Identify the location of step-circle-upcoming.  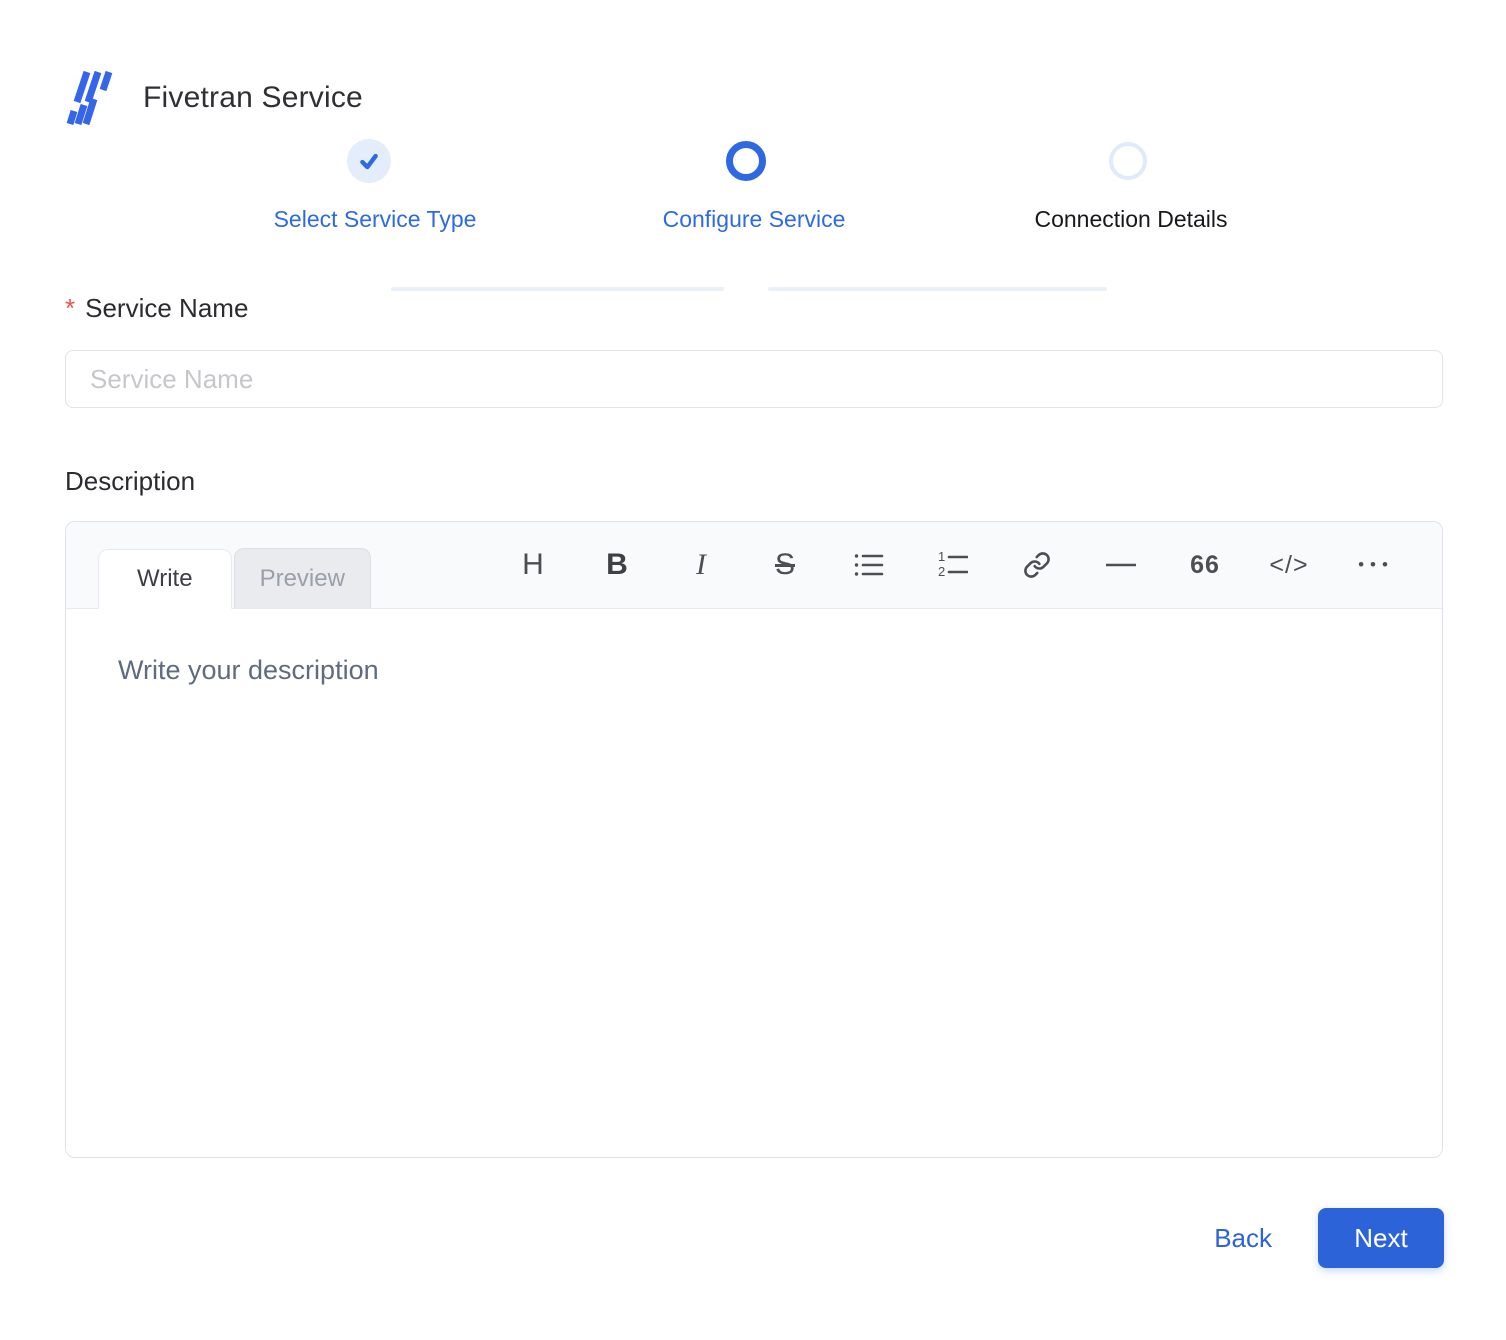
(1128, 161).